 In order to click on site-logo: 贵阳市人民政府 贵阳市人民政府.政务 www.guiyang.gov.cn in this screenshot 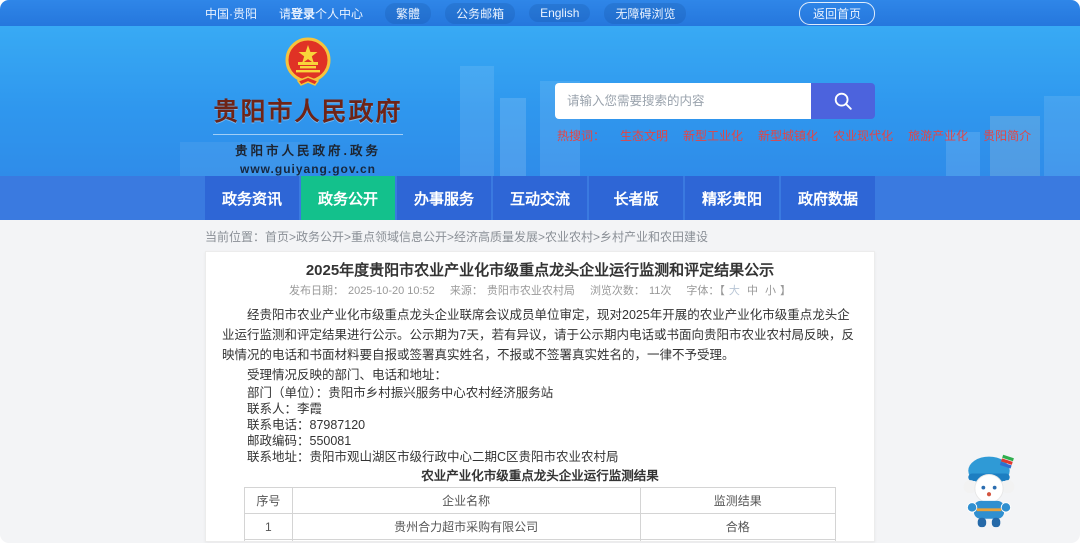, I will do `click(308, 106)`.